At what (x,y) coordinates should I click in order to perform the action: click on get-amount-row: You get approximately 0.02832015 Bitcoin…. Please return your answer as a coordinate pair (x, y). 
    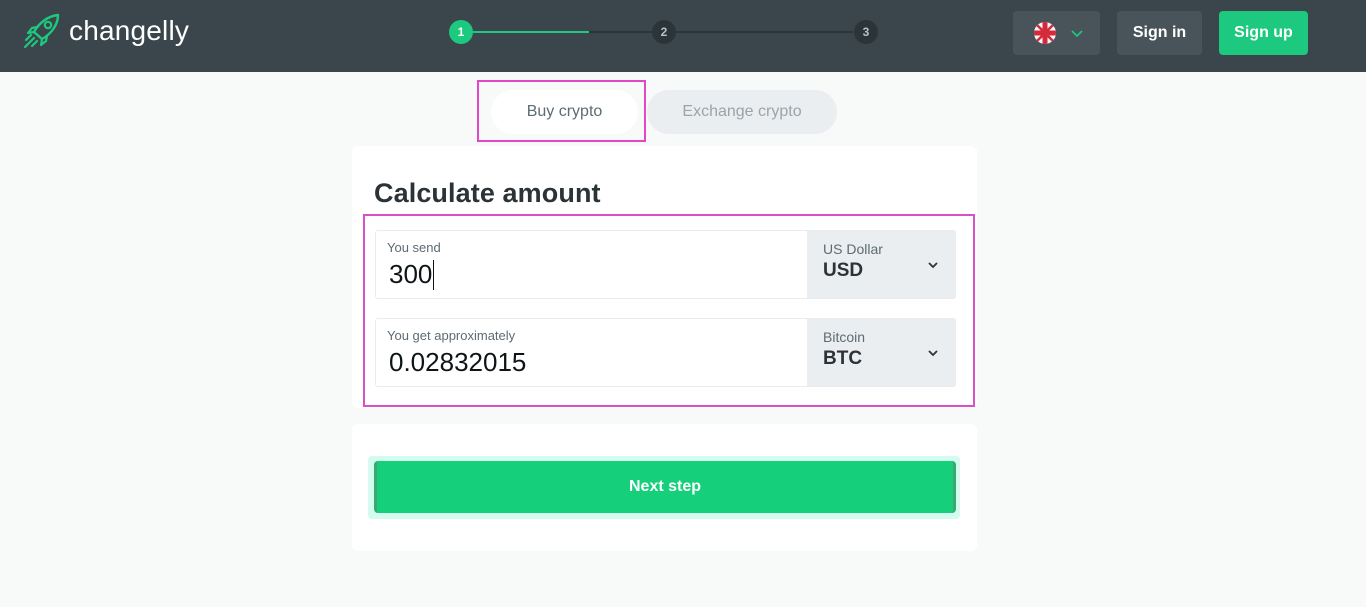
    Looking at the image, I should click on (665, 352).